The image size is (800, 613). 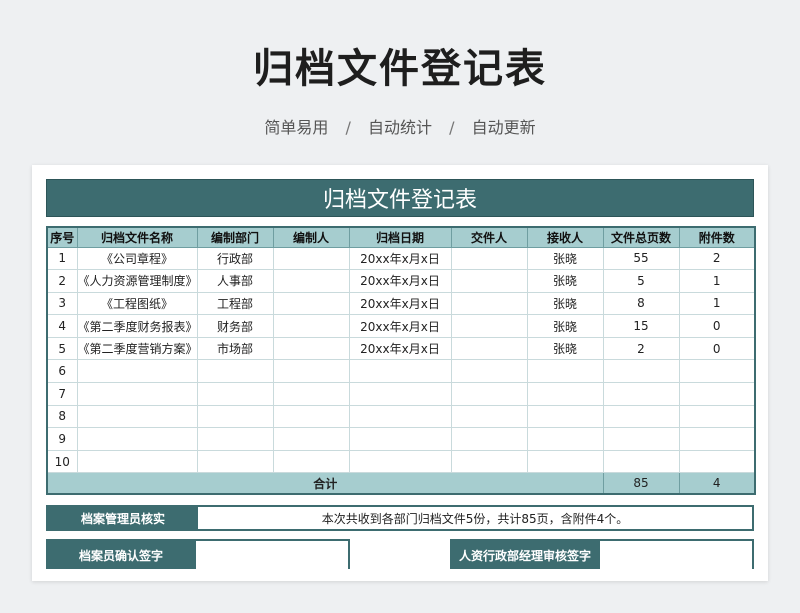 I want to click on cell-pages: 15, so click(x=641, y=326).